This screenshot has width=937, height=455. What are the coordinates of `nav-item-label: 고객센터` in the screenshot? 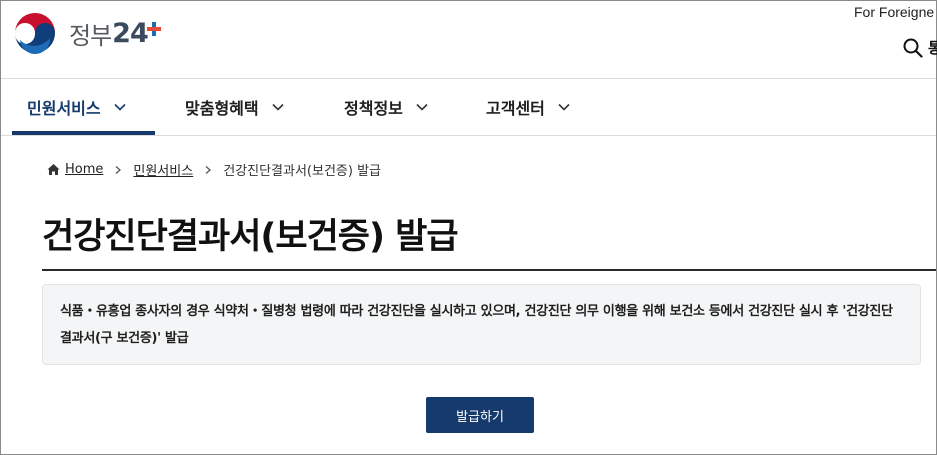 It's located at (515, 108).